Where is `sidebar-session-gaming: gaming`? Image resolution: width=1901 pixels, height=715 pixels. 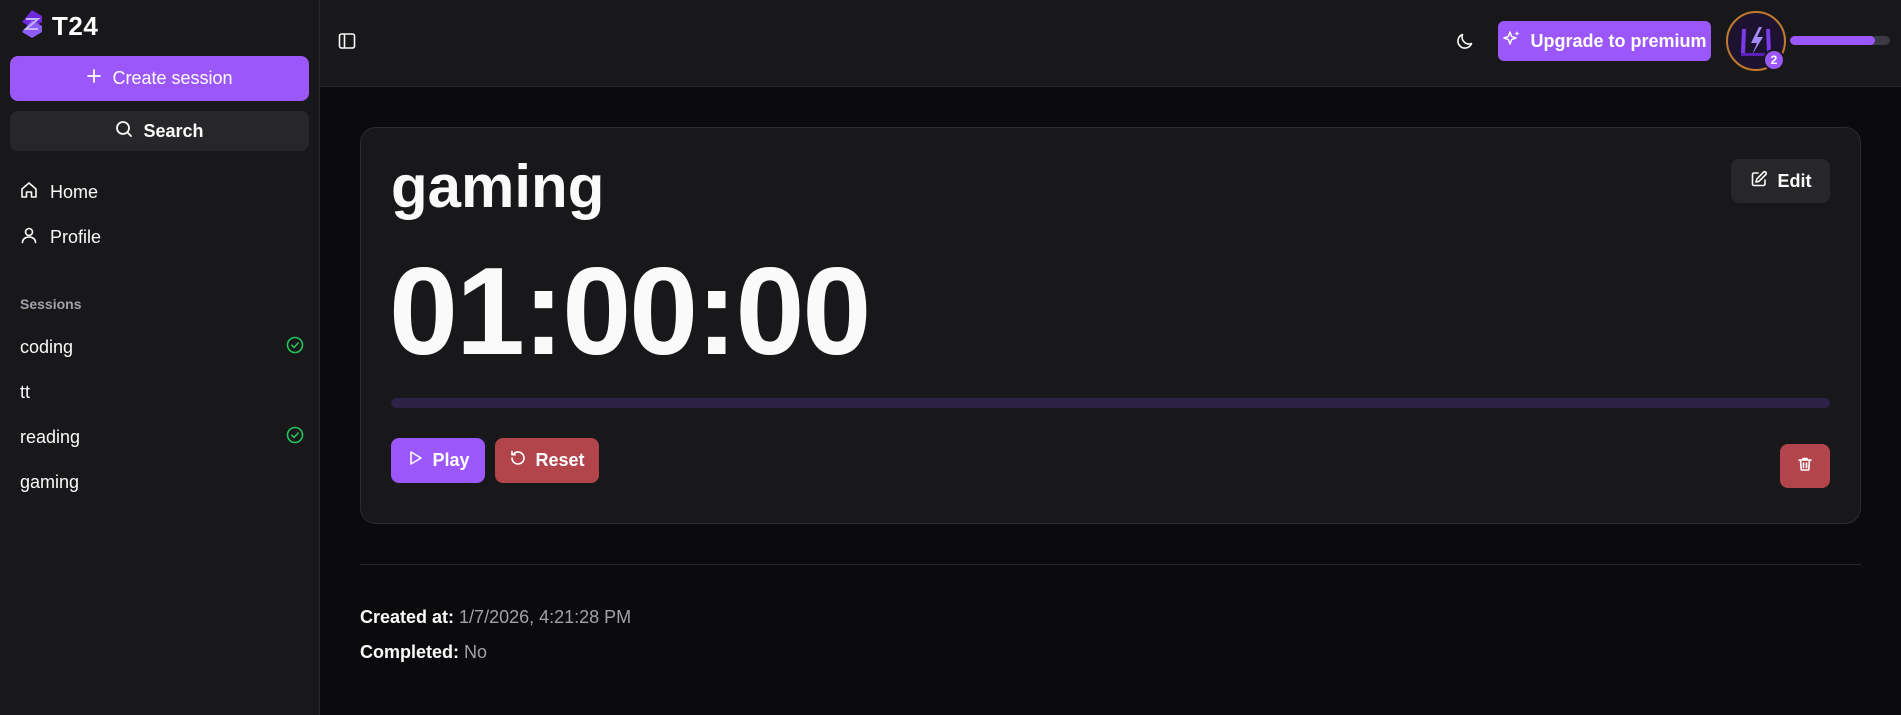
sidebar-session-gaming: gaming is located at coordinates (162, 482).